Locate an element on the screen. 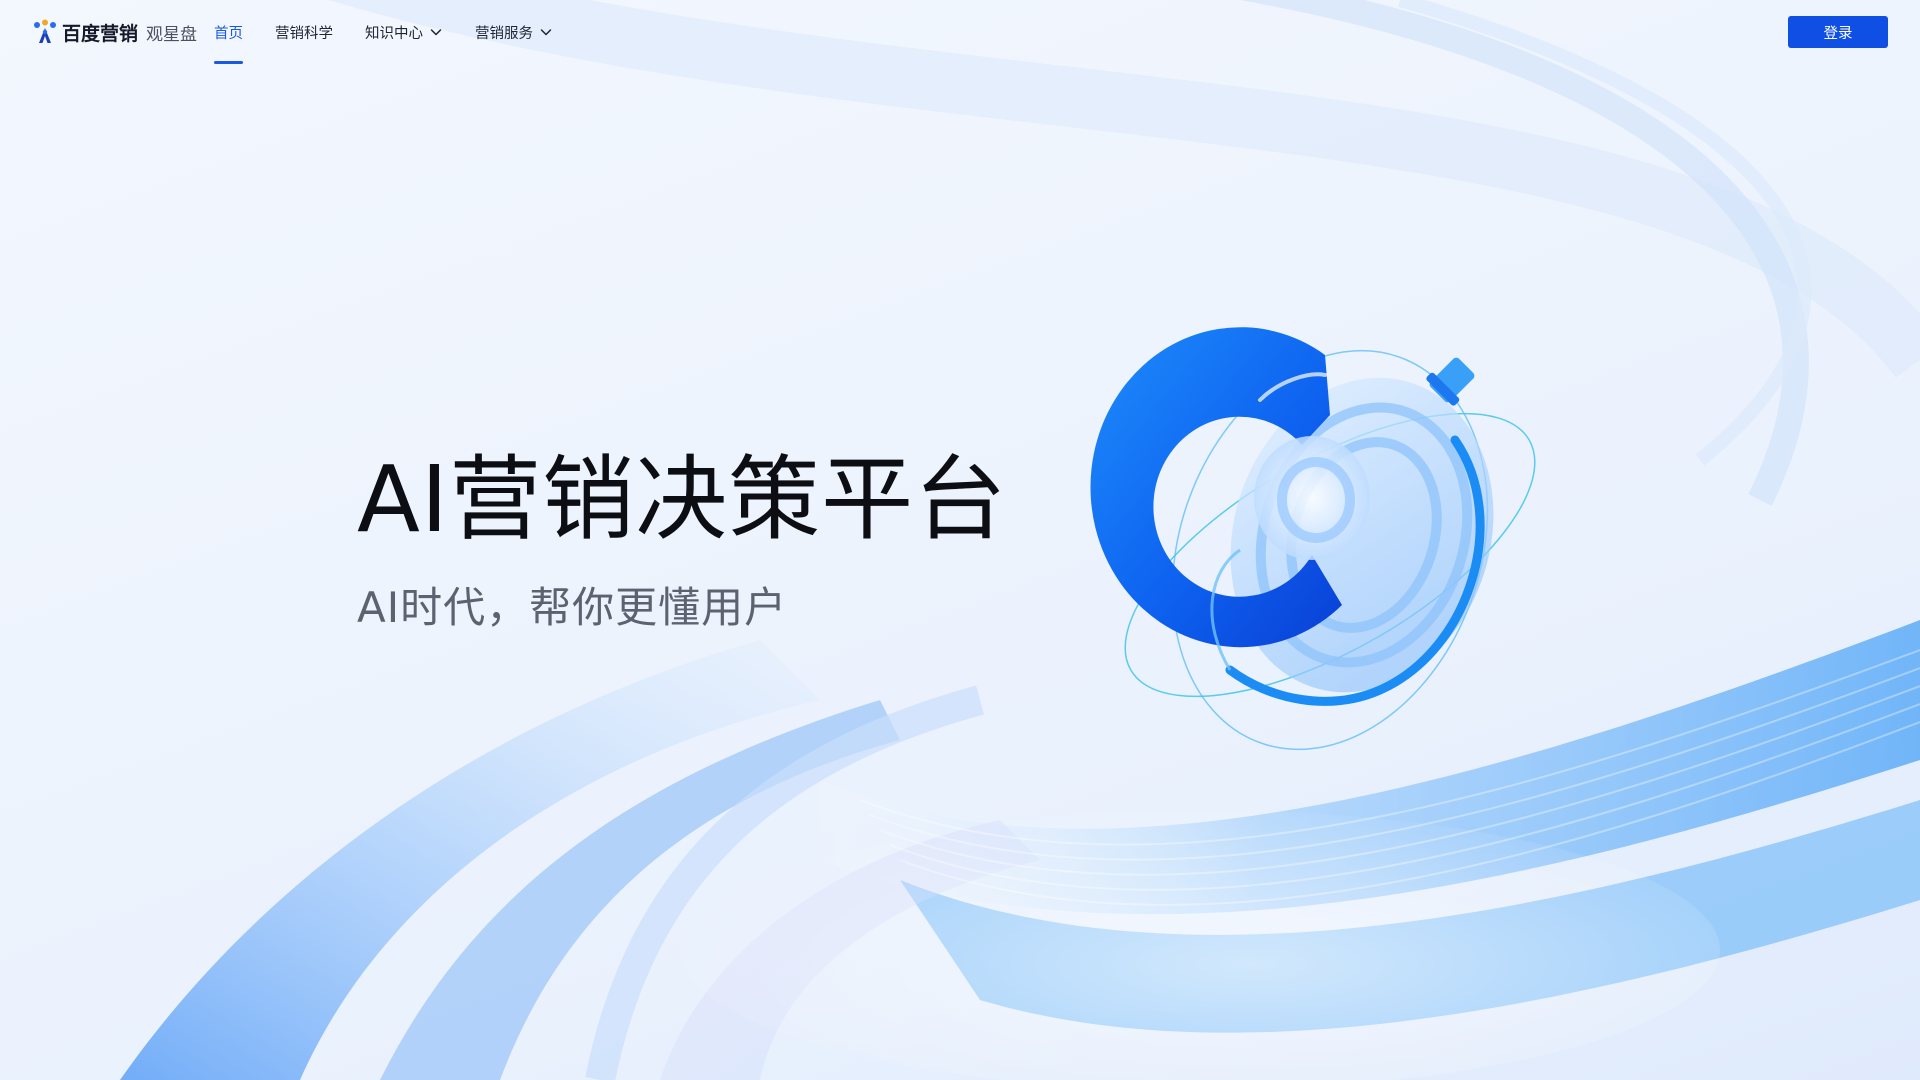  nav-item-marketing-services: 营销服务 is located at coordinates (514, 32).